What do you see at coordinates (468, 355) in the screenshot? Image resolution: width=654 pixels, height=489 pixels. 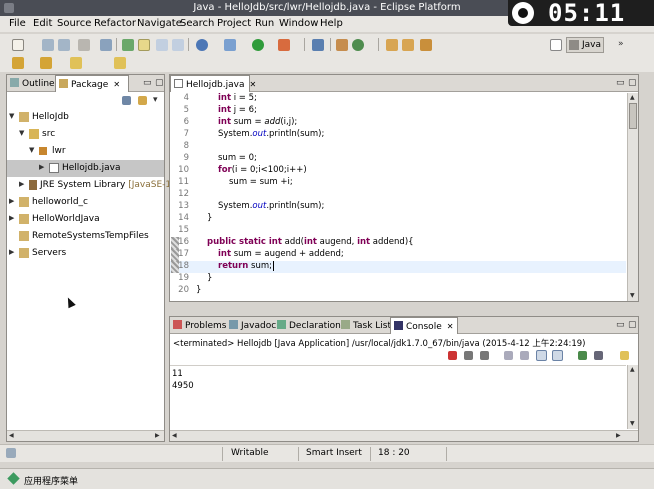 I see `remove-launch-icon` at bounding box center [468, 355].